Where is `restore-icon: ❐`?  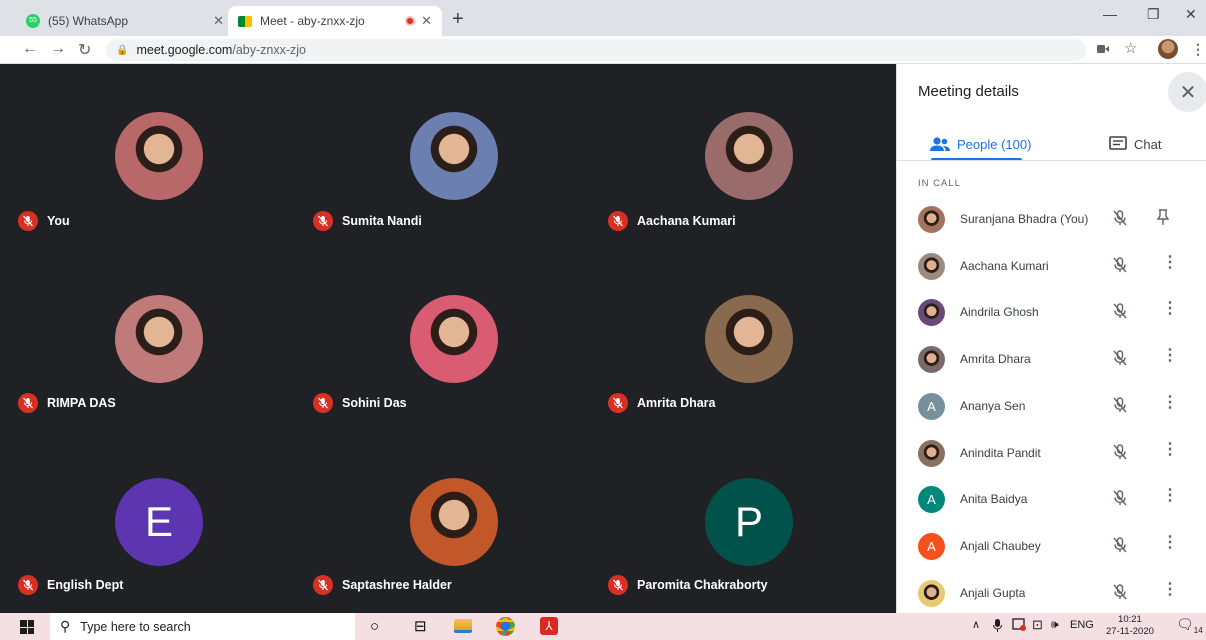
restore-icon: ❐ is located at coordinates (1153, 14).